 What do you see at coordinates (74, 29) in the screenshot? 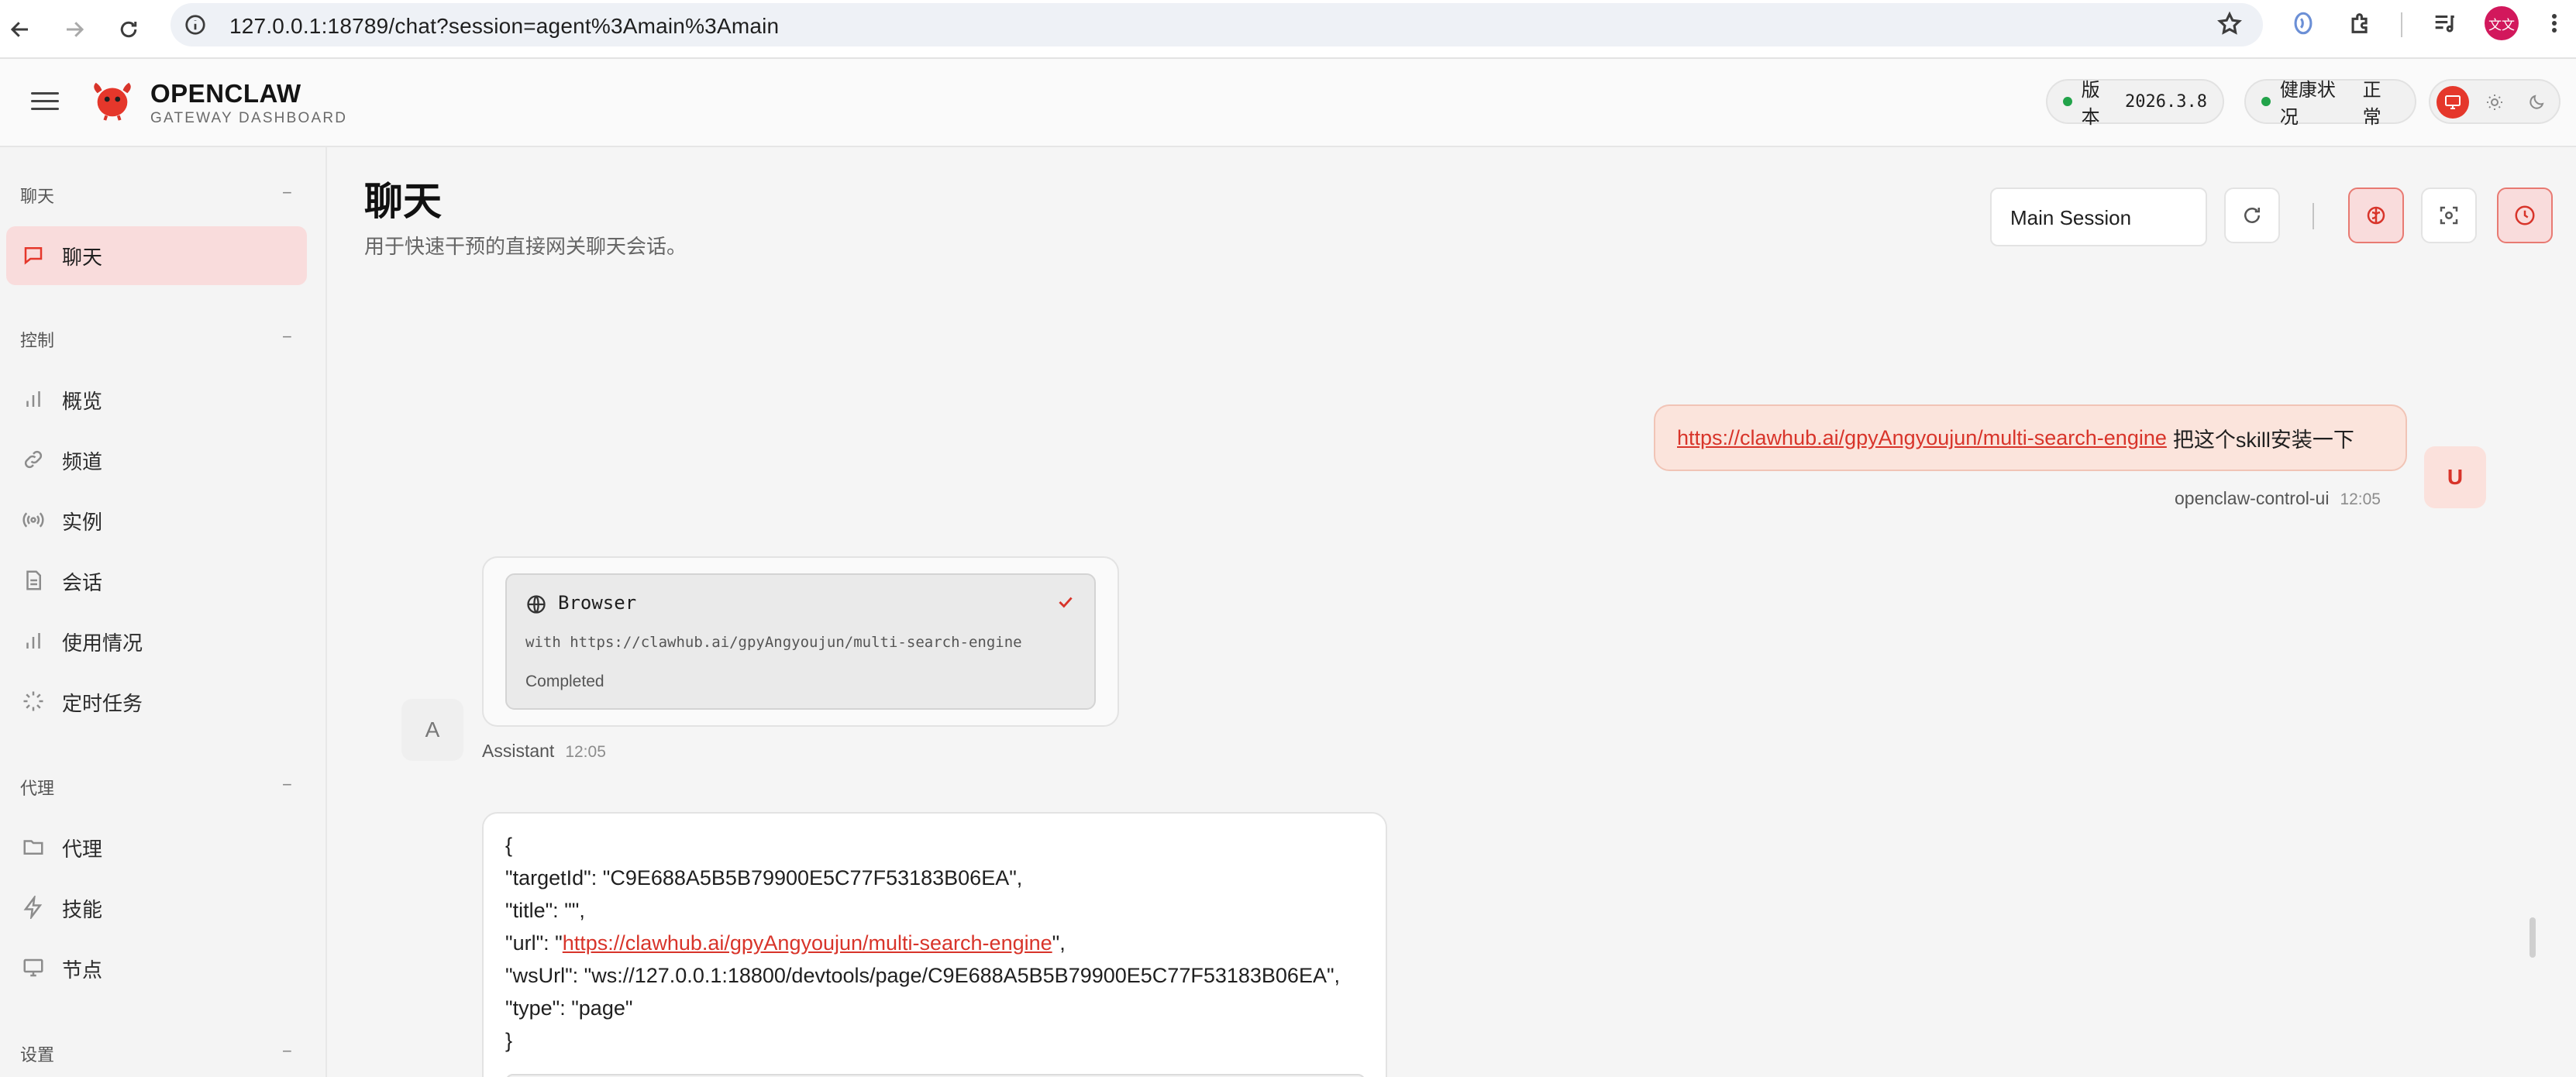
I see `forward-arrow-icon` at bounding box center [74, 29].